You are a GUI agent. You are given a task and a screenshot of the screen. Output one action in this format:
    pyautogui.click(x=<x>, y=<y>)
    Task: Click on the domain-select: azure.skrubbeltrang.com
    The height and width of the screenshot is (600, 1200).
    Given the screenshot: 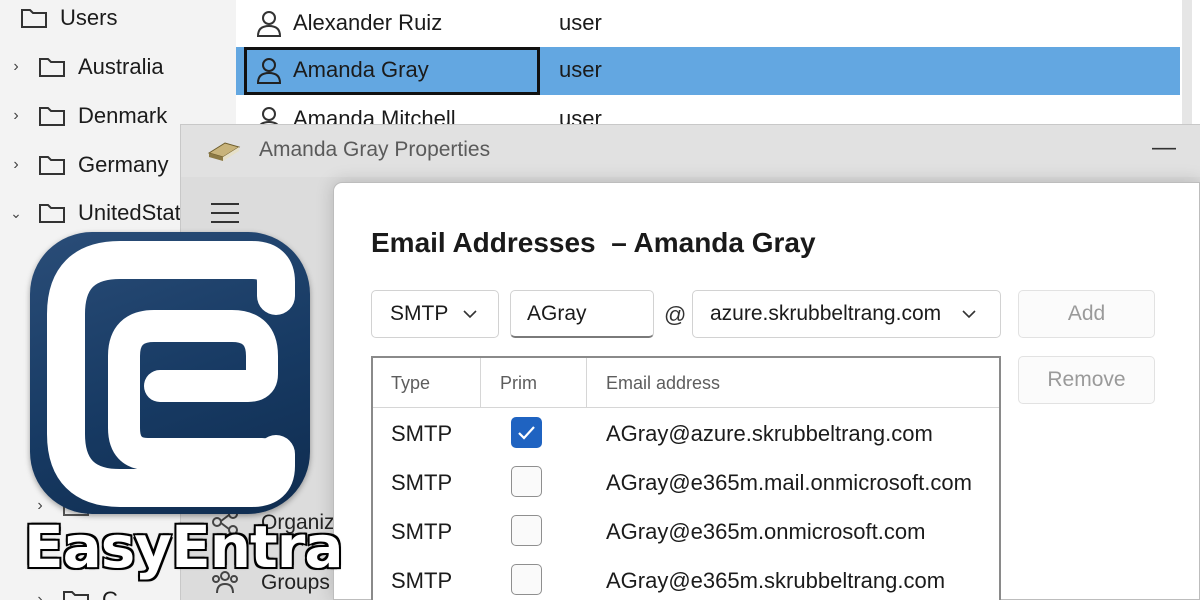 What is the action you would take?
    pyautogui.click(x=846, y=314)
    